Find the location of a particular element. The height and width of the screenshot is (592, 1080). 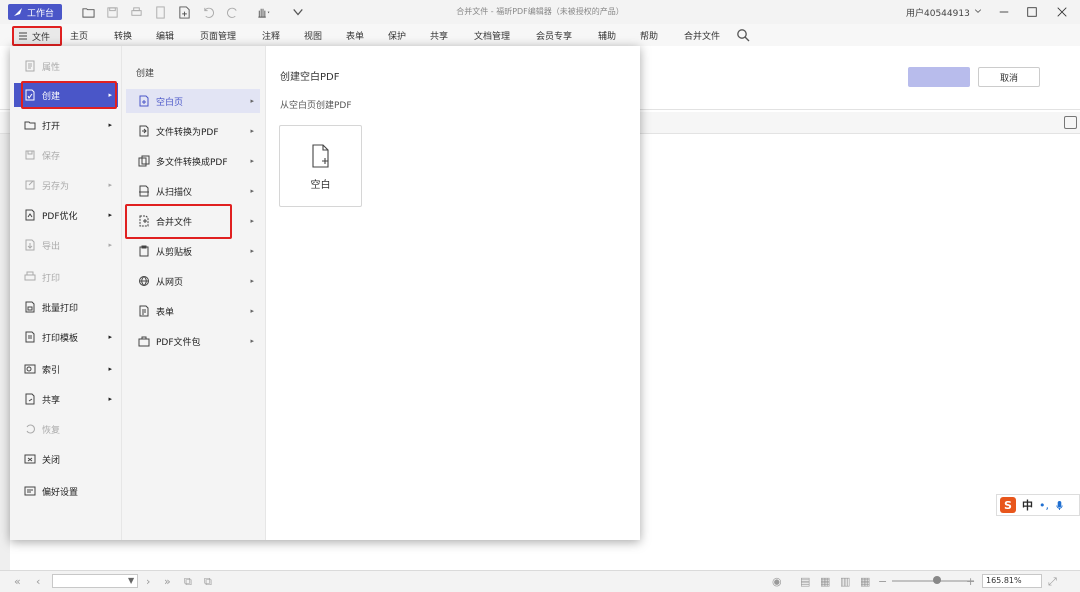

menu-item-label: 属性 is located at coordinates (51, 67).